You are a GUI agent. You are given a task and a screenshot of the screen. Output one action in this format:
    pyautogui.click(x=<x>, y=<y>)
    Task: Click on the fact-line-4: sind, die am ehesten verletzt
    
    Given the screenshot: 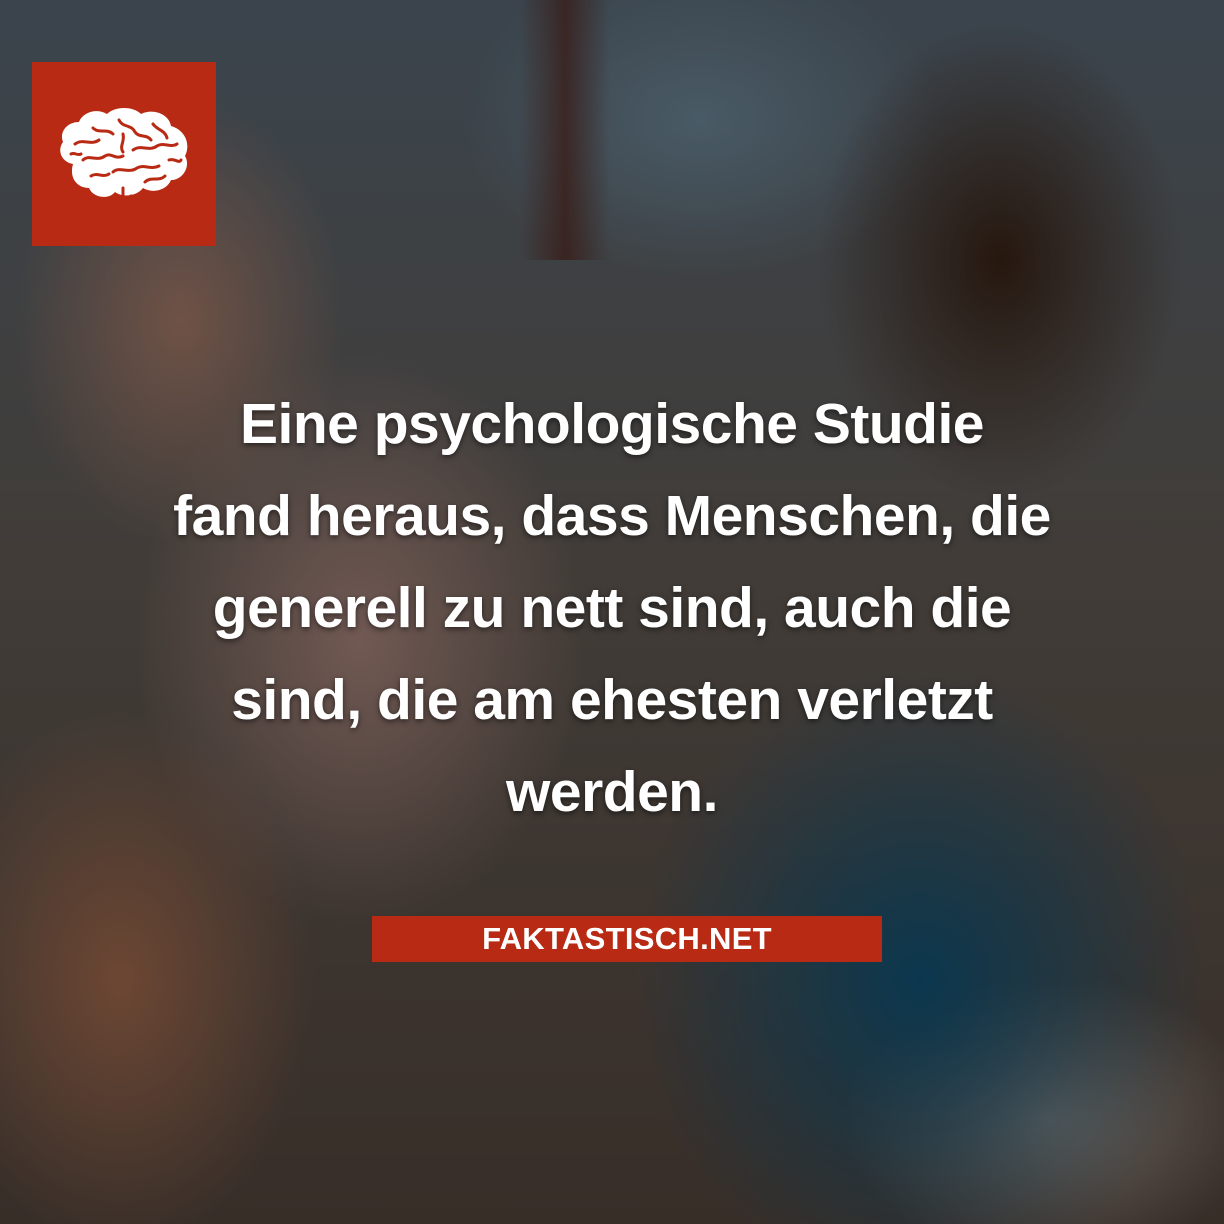 What is the action you would take?
    pyautogui.click(x=612, y=700)
    